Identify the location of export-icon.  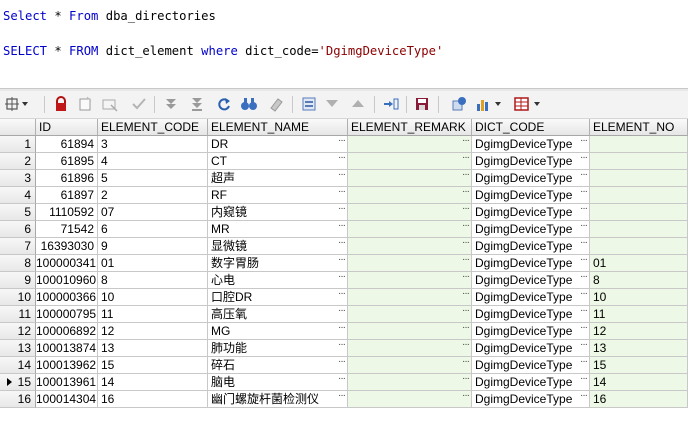
(391, 104).